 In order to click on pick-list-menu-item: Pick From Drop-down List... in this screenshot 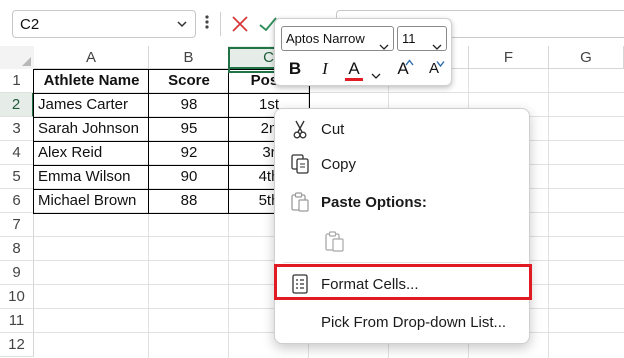, I will do `click(402, 322)`.